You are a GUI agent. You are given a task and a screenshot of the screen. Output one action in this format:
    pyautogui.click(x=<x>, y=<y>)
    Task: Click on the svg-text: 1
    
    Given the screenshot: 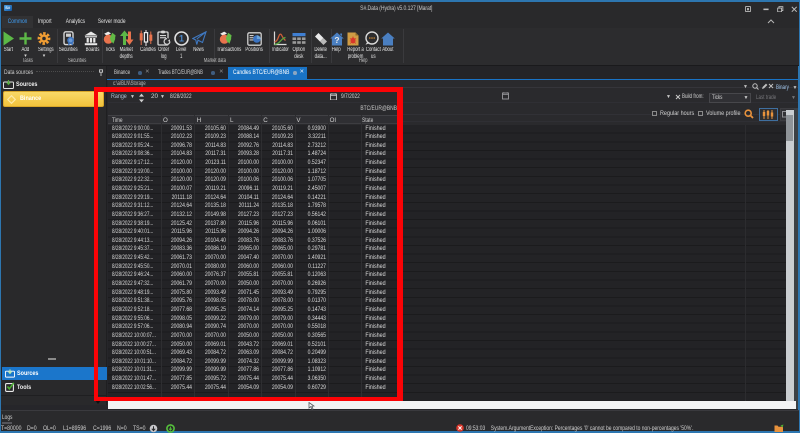 What is the action you would take?
    pyautogui.click(x=181, y=39)
    